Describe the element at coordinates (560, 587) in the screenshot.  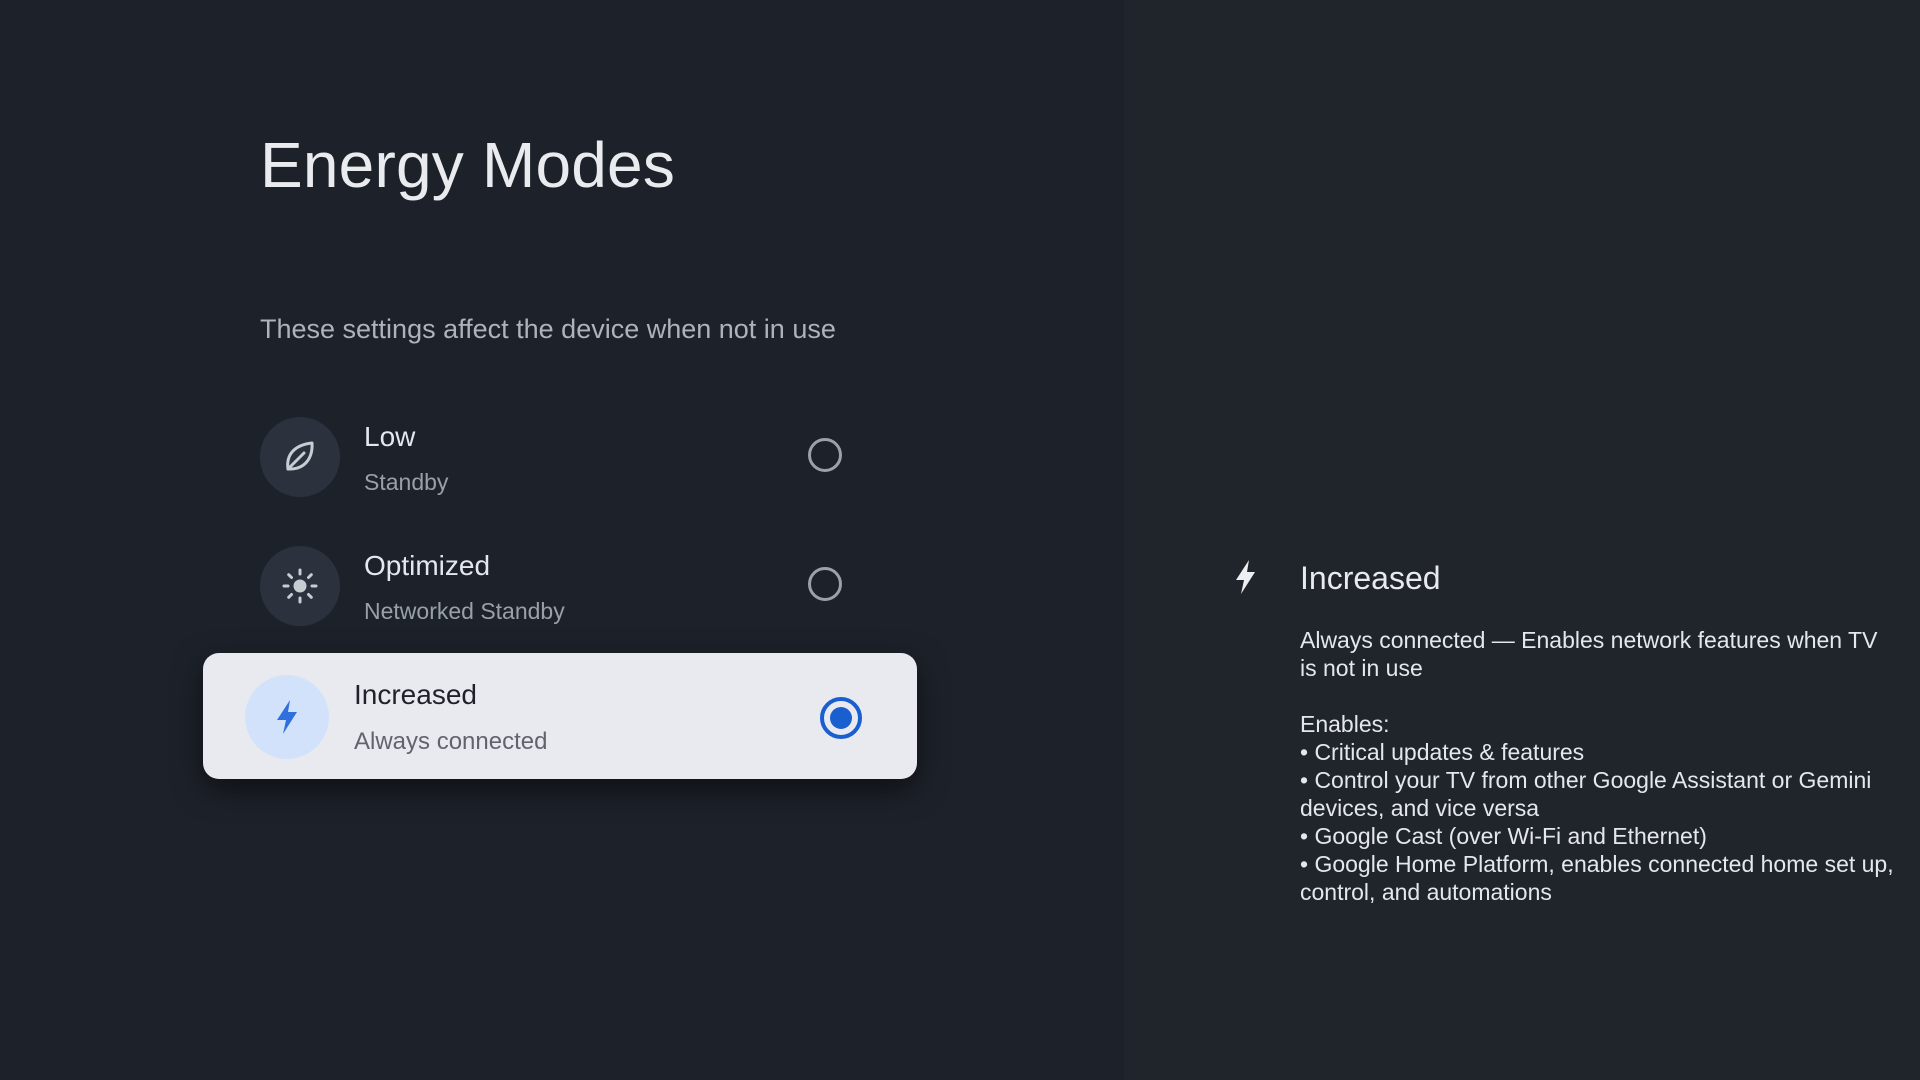
I see `option-optimized: Optimized Networked Standby` at that location.